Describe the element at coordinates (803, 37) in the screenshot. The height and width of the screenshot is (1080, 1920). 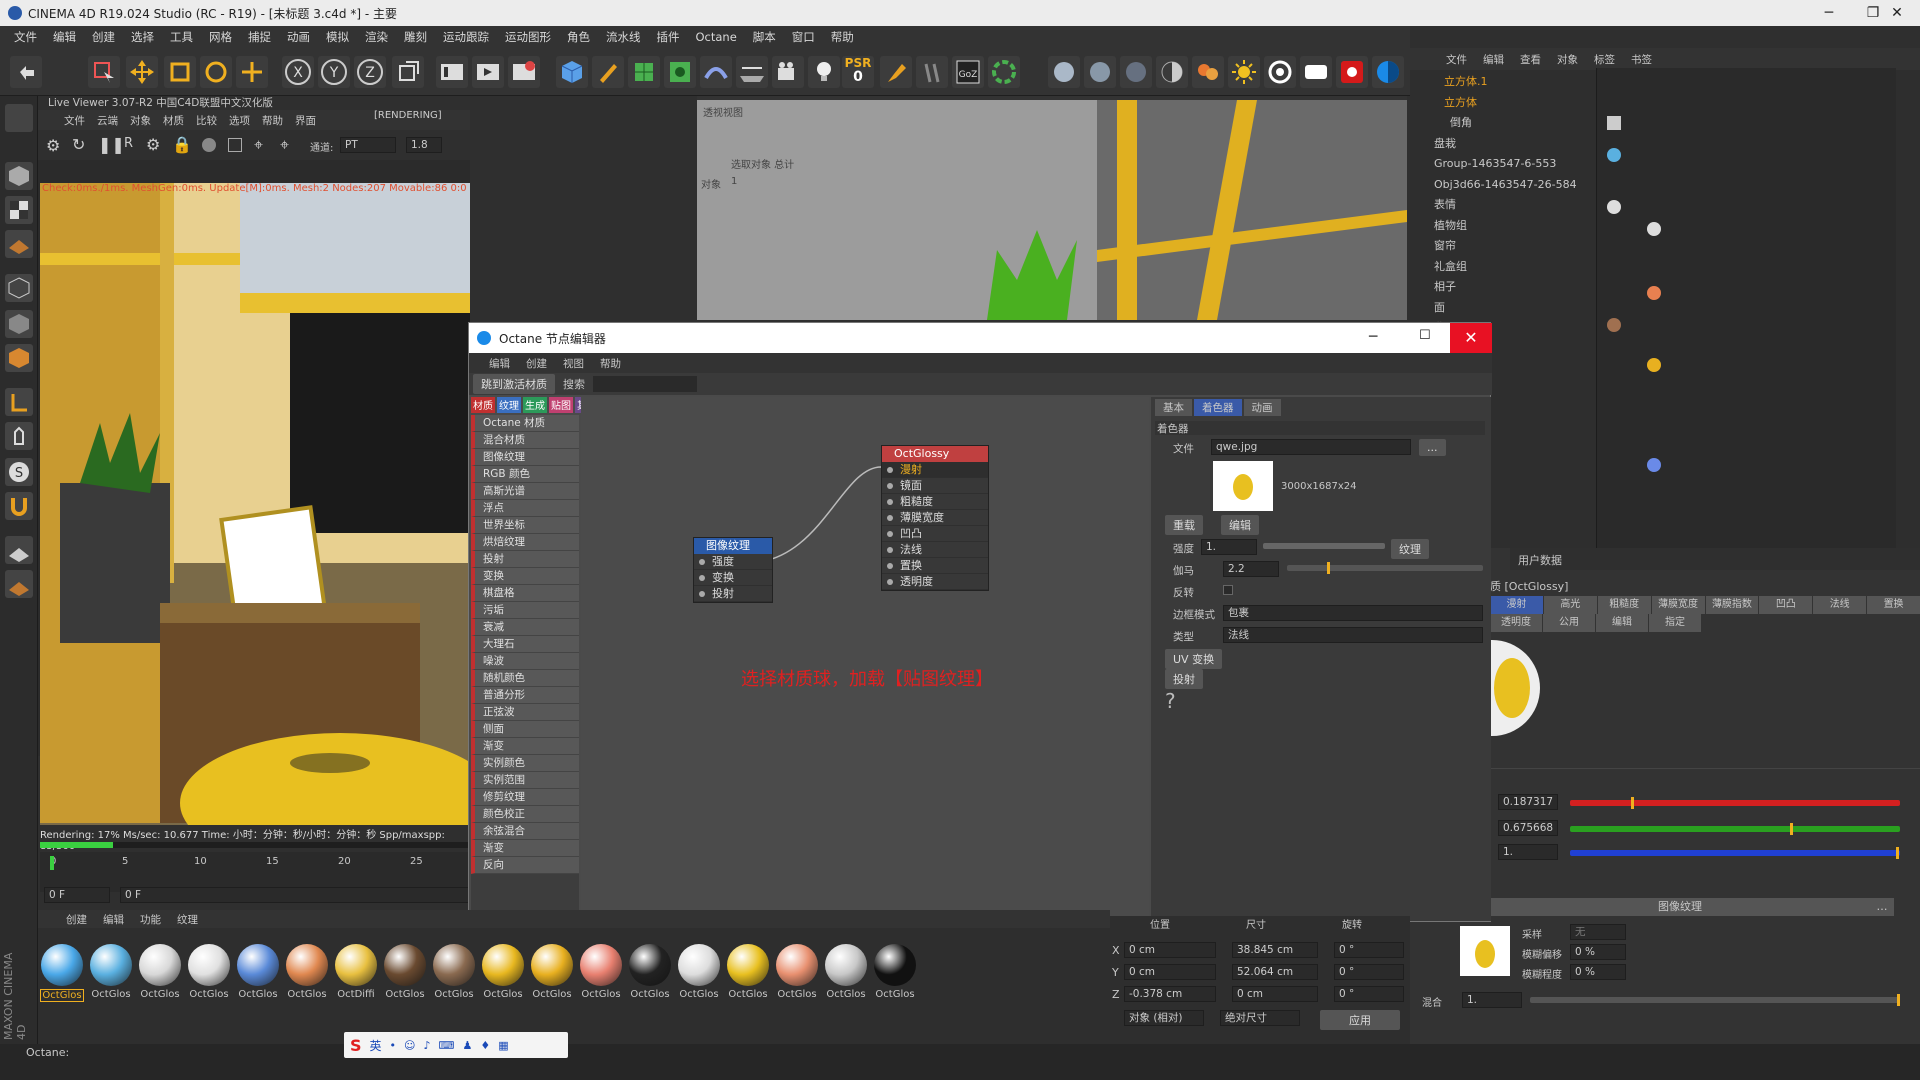
I see `menu-item: 窗口` at that location.